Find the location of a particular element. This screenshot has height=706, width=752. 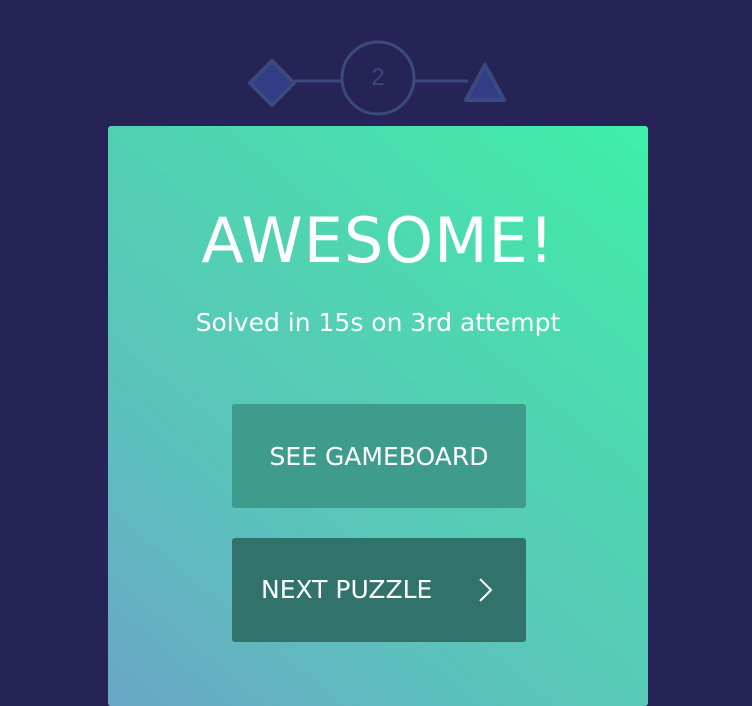

see-gameboard-button: SEE GAMEBOARD is located at coordinates (379, 456).